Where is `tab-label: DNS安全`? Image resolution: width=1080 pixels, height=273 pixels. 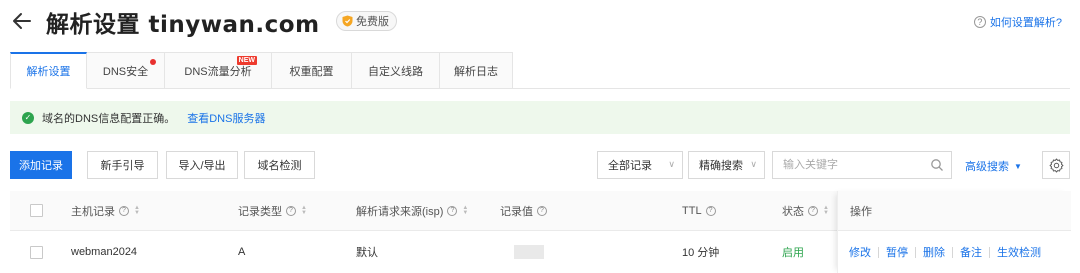
tab-label: DNS安全 is located at coordinates (125, 71).